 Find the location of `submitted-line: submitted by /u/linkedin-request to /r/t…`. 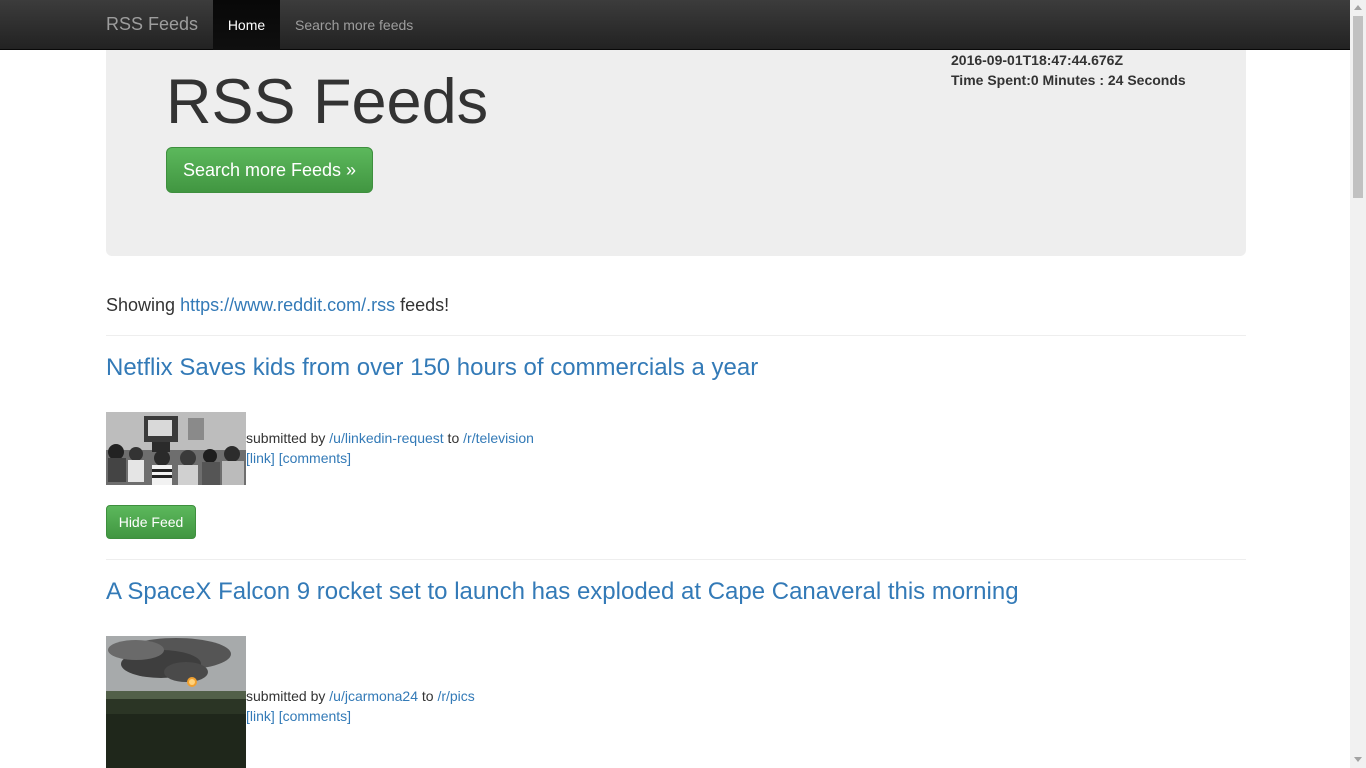

submitted-line: submitted by /u/linkedin-request to /r/t… is located at coordinates (390, 438).